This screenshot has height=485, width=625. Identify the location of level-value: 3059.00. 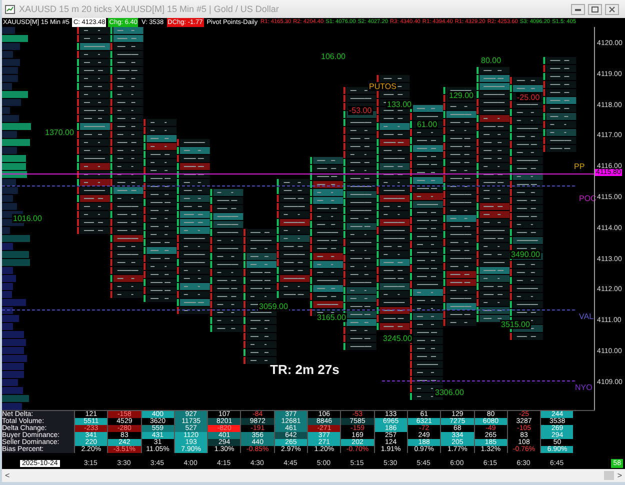
(273, 306).